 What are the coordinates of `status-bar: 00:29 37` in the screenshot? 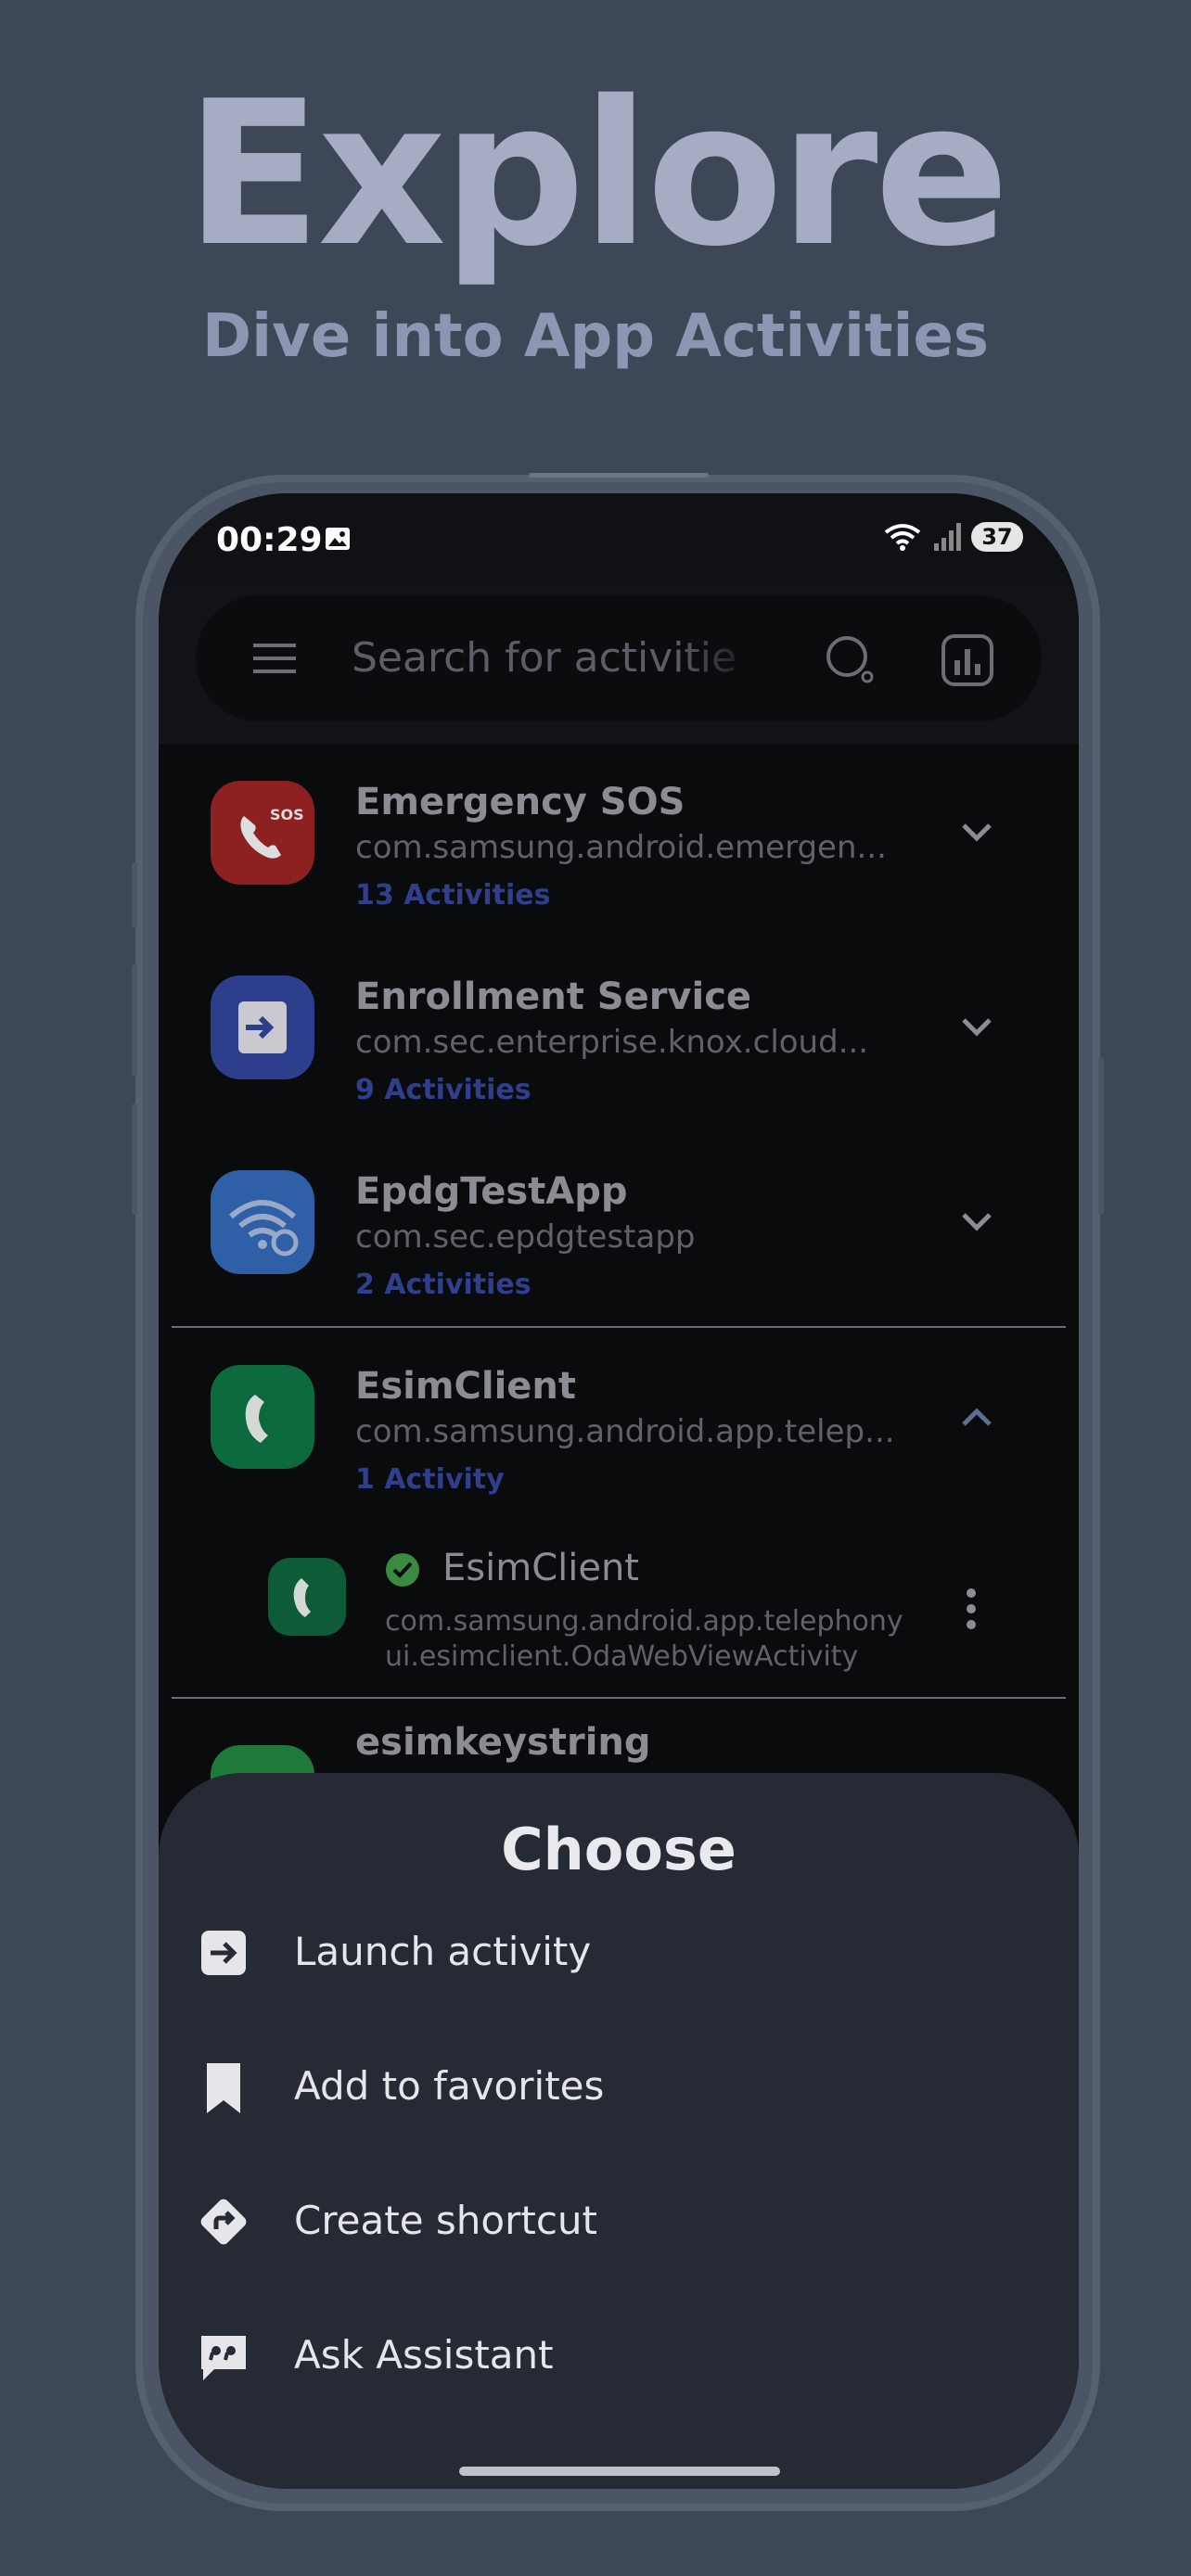 It's located at (619, 539).